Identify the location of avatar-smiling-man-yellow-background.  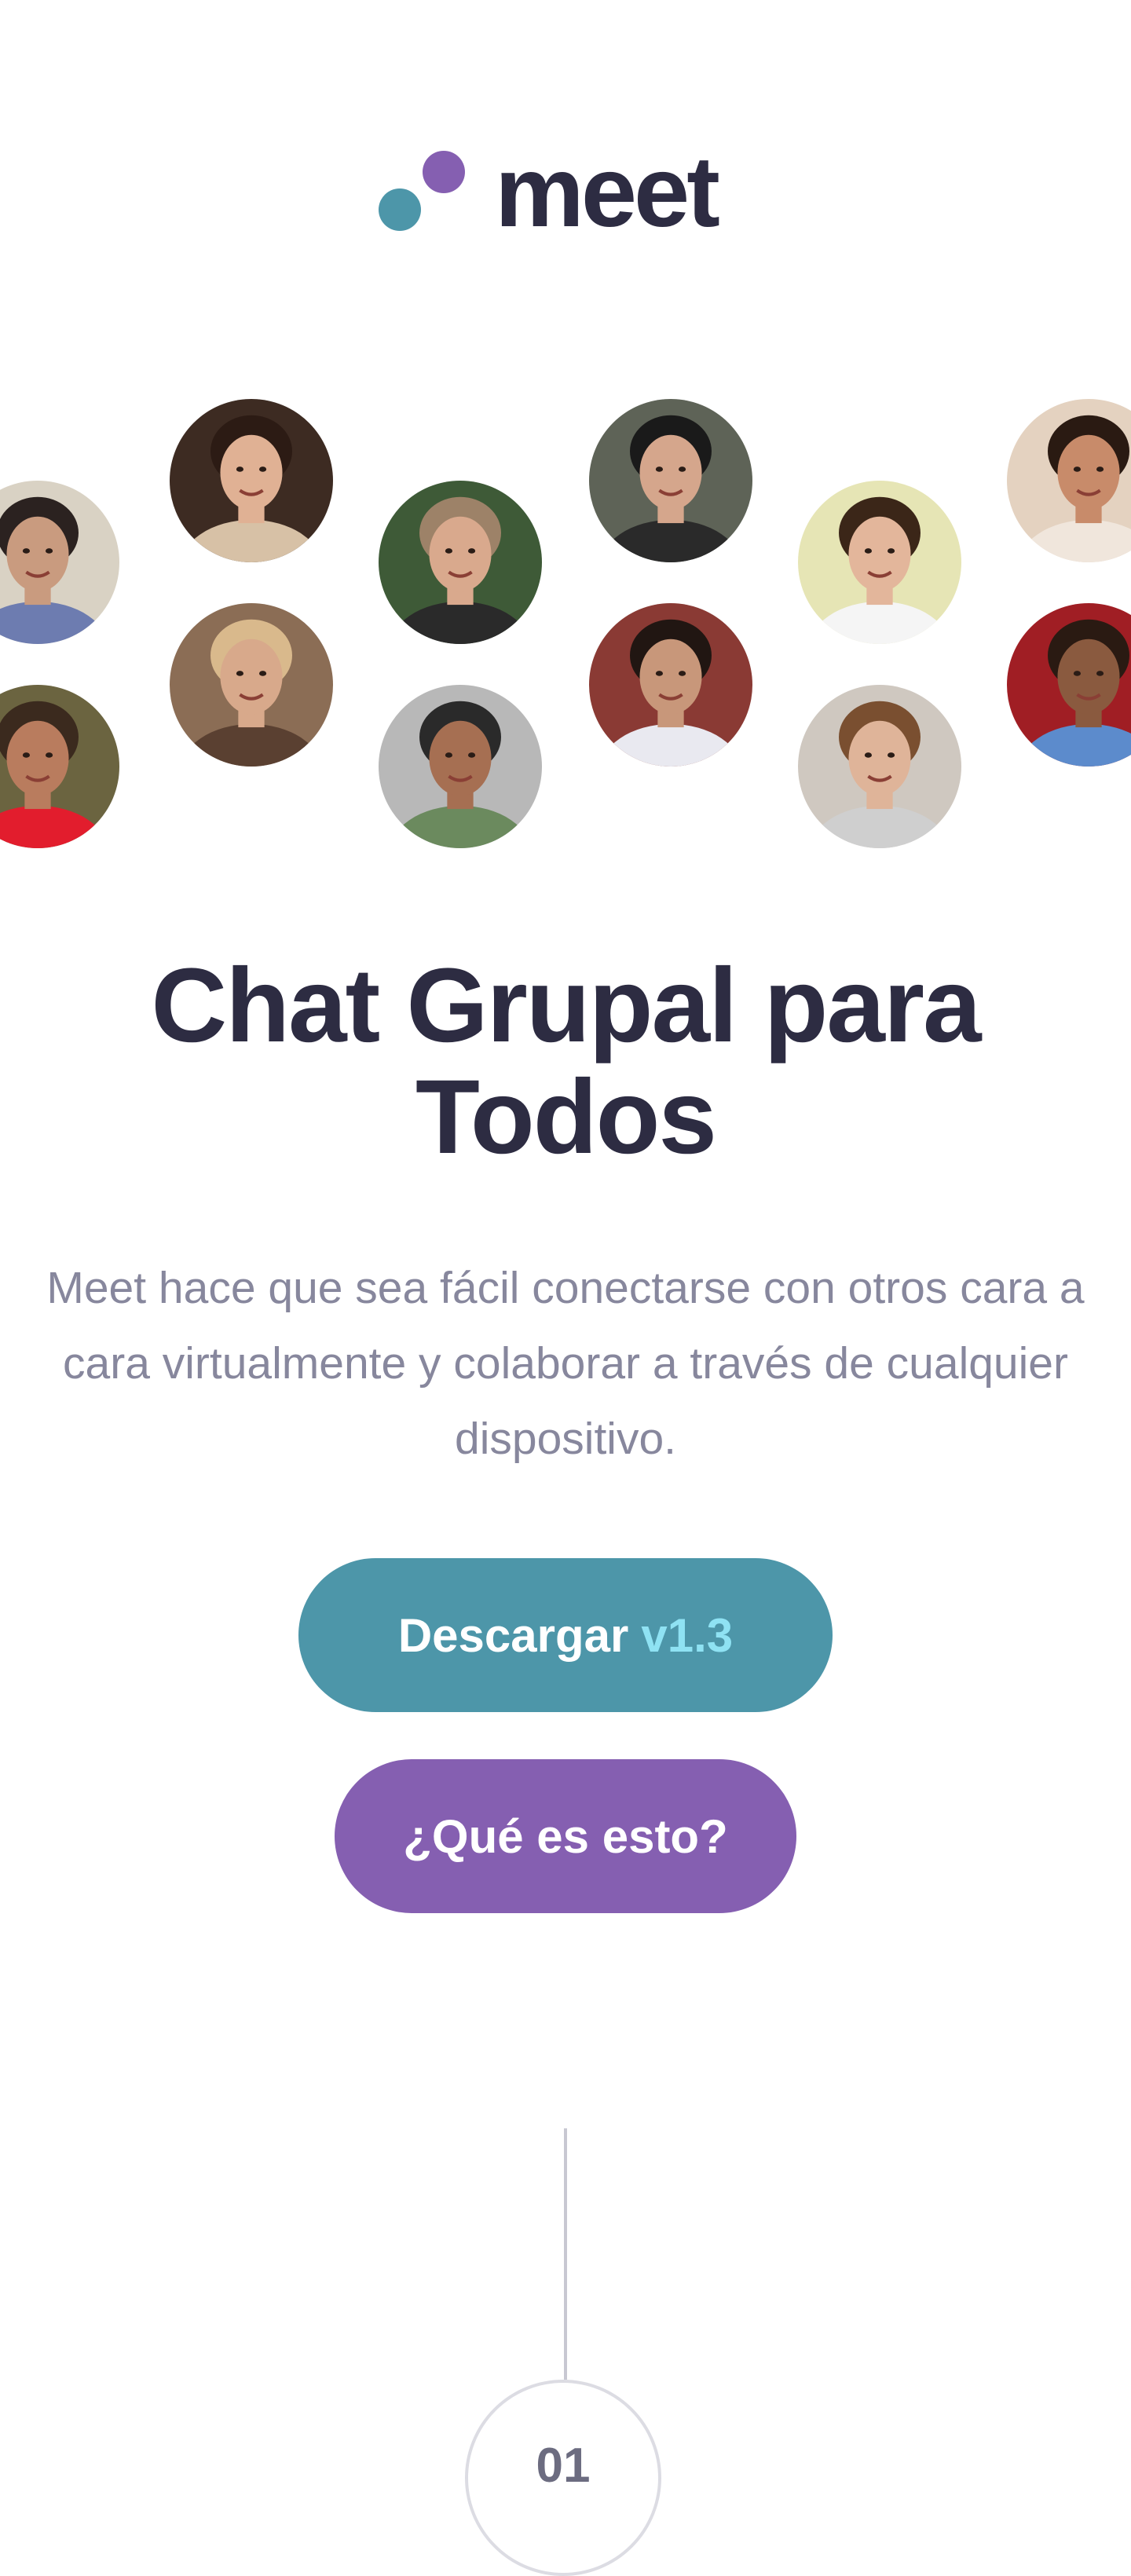
(879, 563).